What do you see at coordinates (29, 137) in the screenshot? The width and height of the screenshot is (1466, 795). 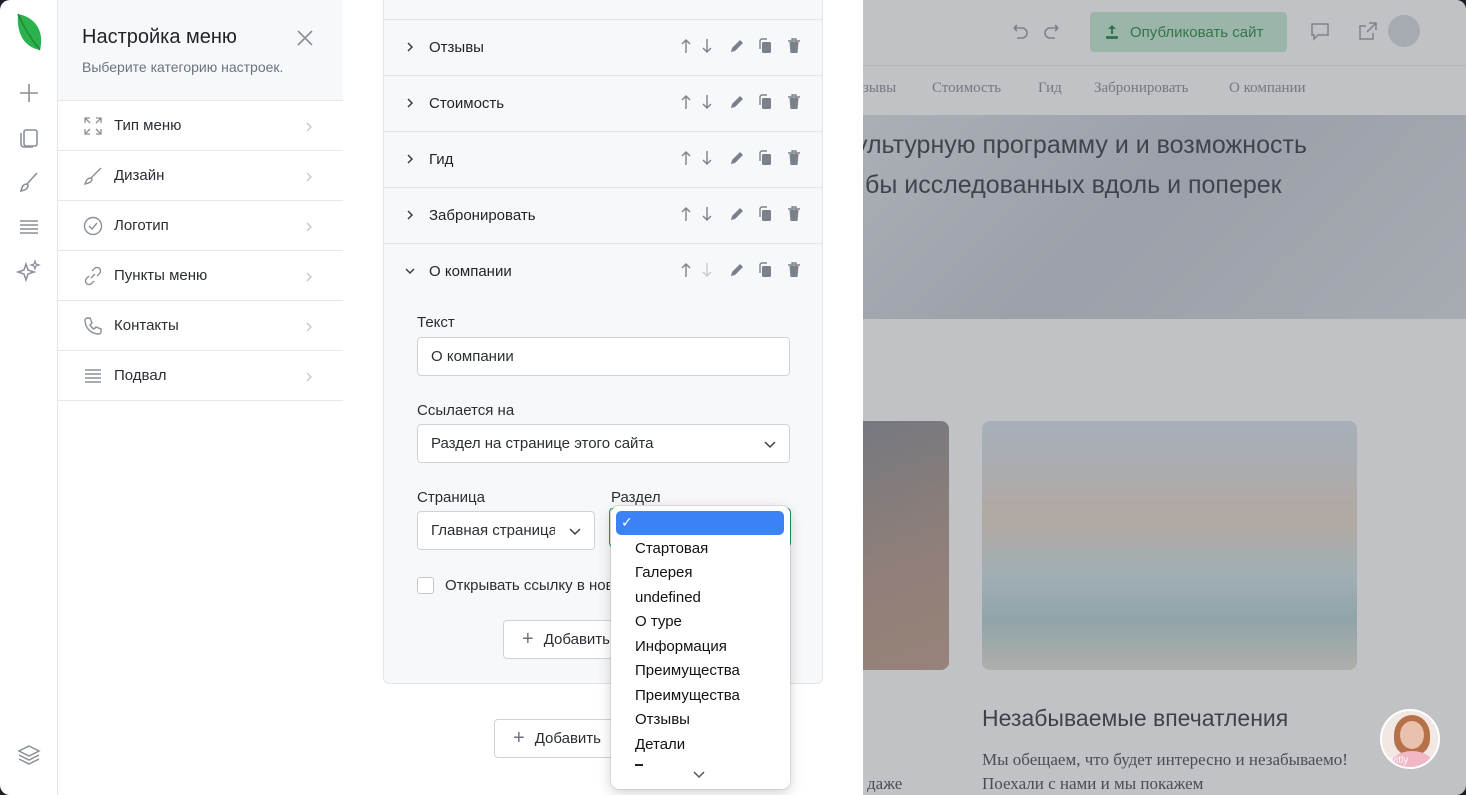 I see `pages-icon` at bounding box center [29, 137].